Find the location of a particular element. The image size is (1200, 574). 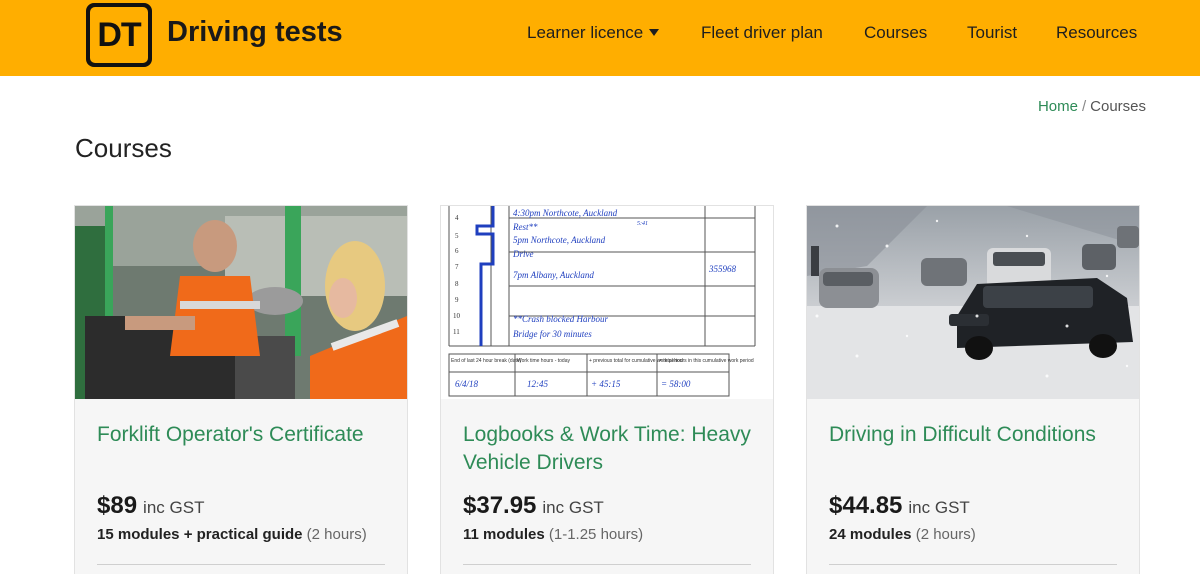

course-title: Driving in Difficult Conditions is located at coordinates (979, 435).